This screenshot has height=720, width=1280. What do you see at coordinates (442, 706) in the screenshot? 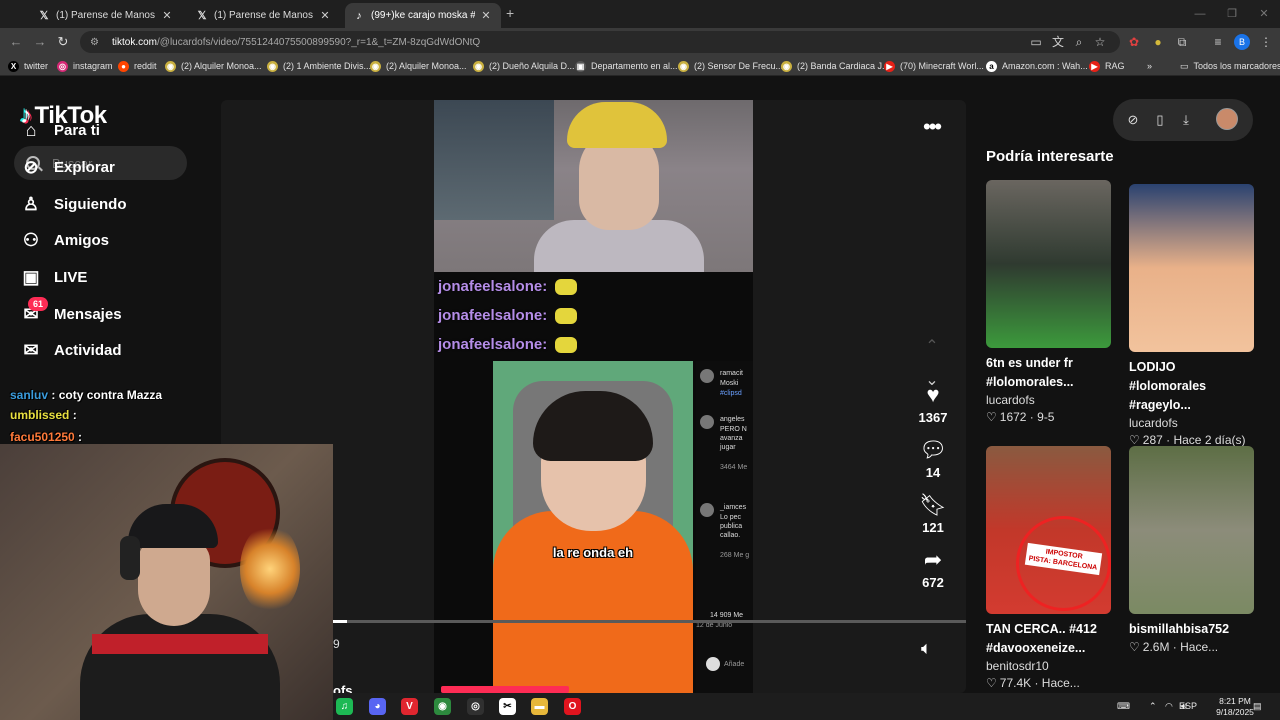
I see `chrome-icon: ◉` at bounding box center [442, 706].